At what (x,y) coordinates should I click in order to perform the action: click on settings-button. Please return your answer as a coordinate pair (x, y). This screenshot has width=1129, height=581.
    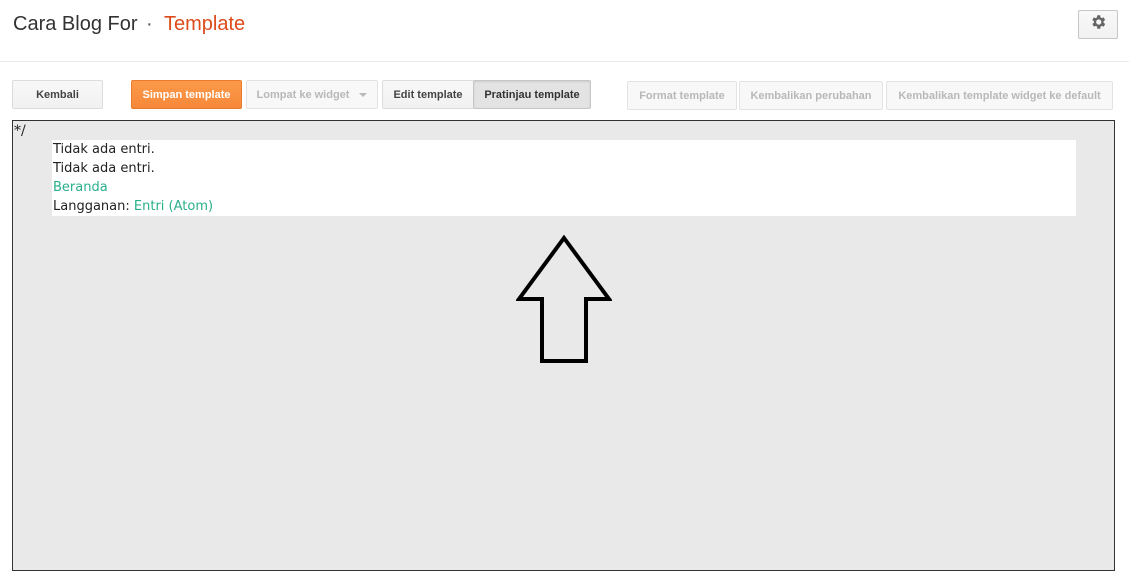
    Looking at the image, I should click on (1098, 24).